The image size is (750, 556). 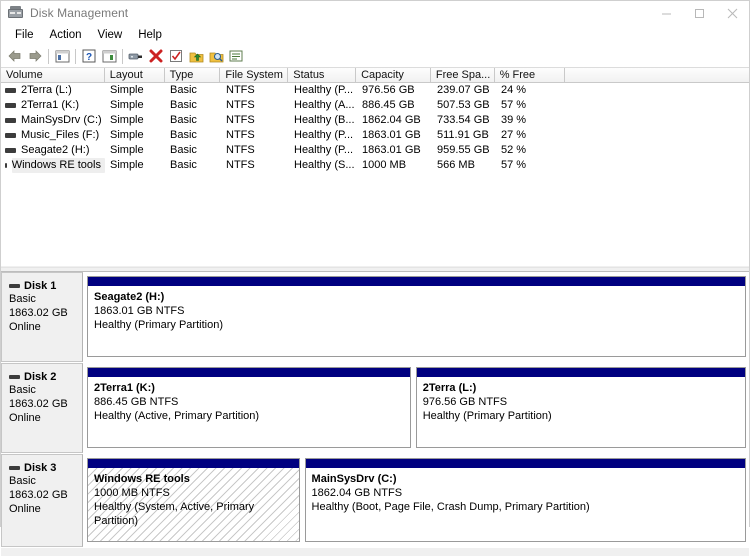 I want to click on close-icon, so click(x=732, y=13).